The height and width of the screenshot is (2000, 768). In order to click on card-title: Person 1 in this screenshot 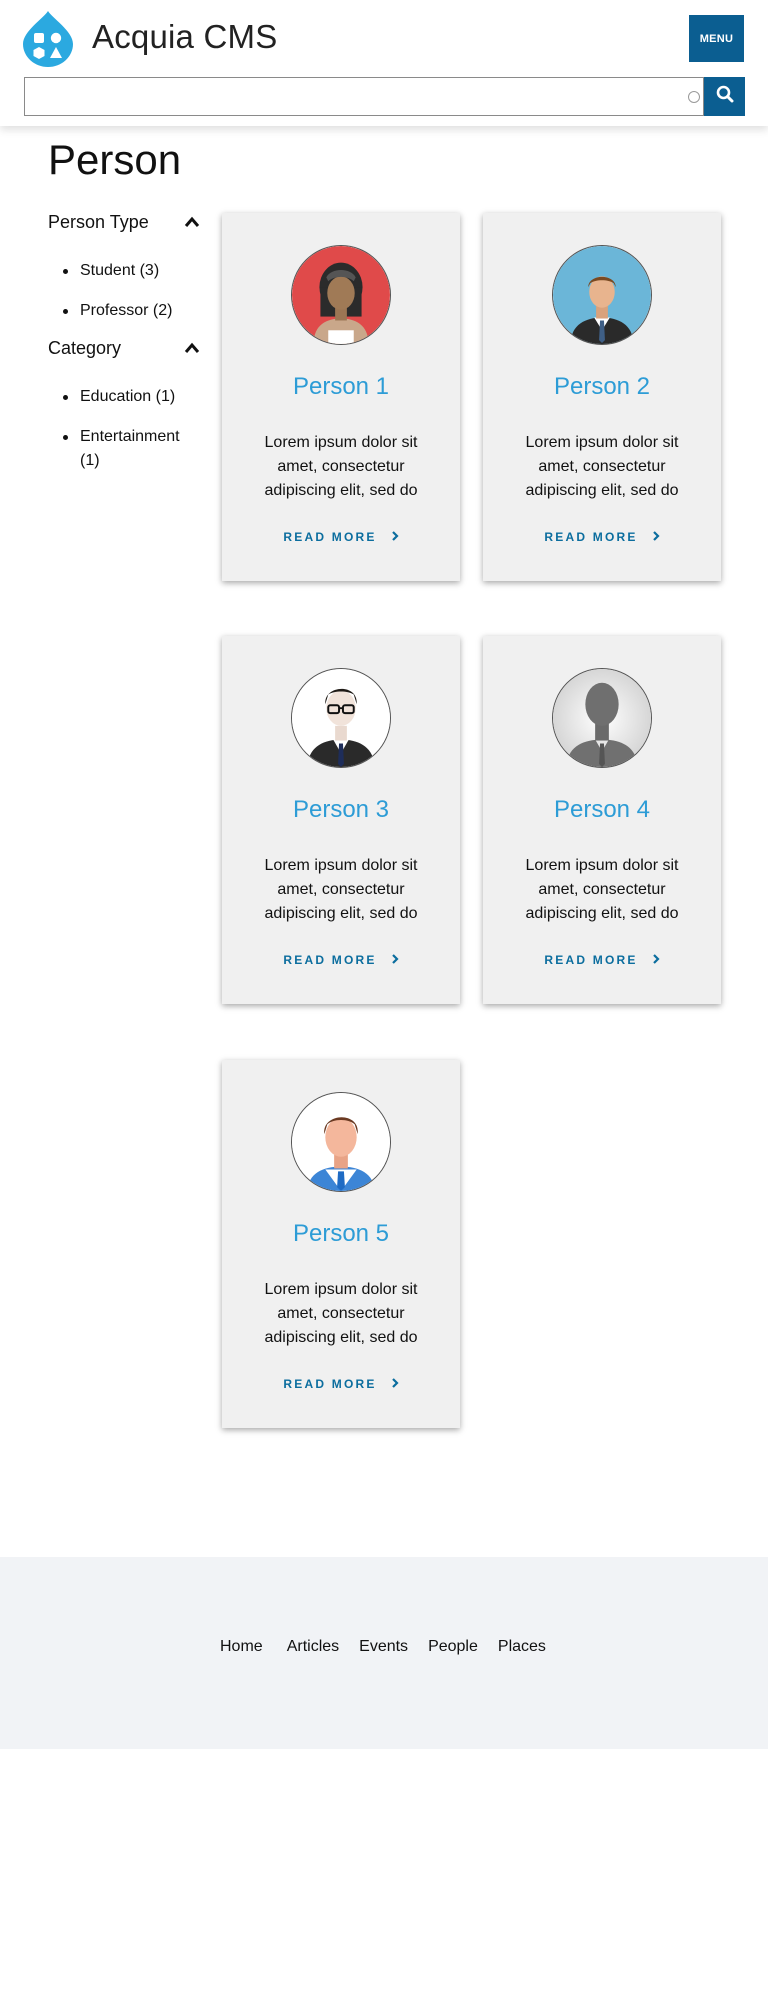, I will do `click(341, 387)`.